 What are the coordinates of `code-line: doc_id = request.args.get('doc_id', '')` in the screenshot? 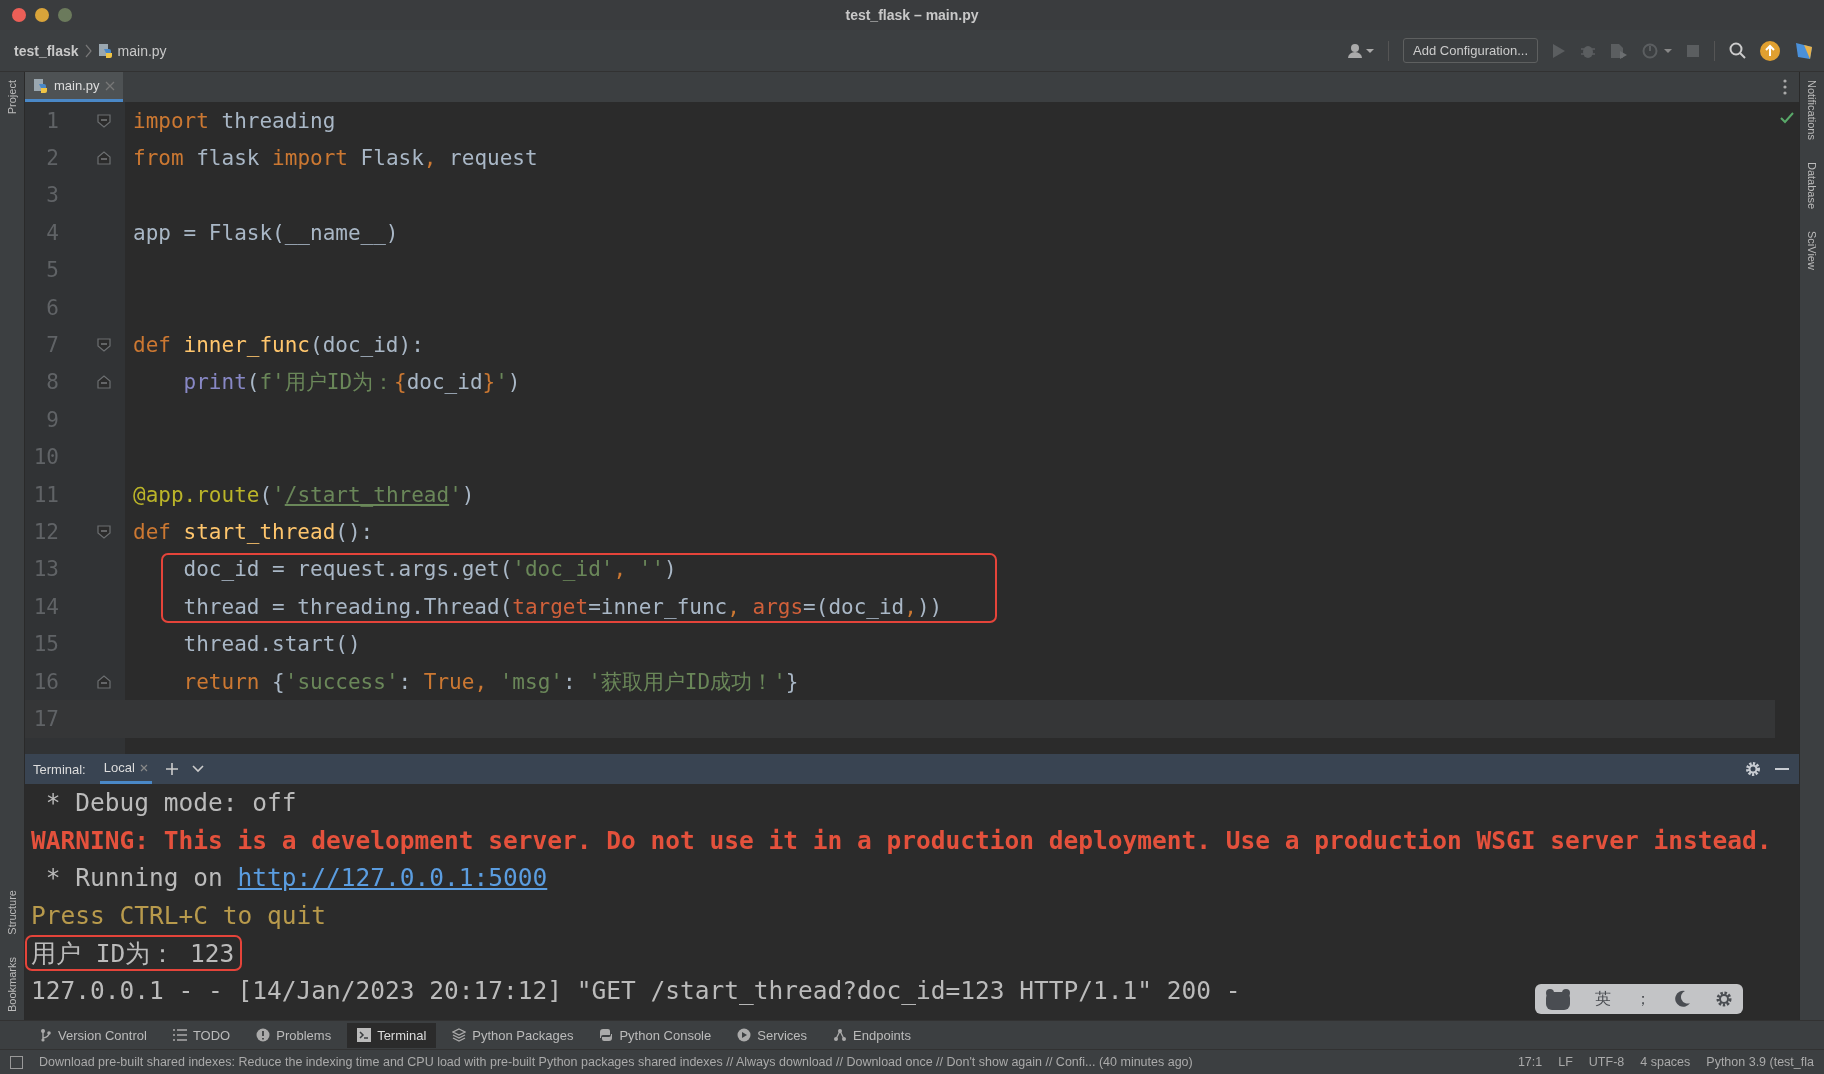 It's located at (429, 569).